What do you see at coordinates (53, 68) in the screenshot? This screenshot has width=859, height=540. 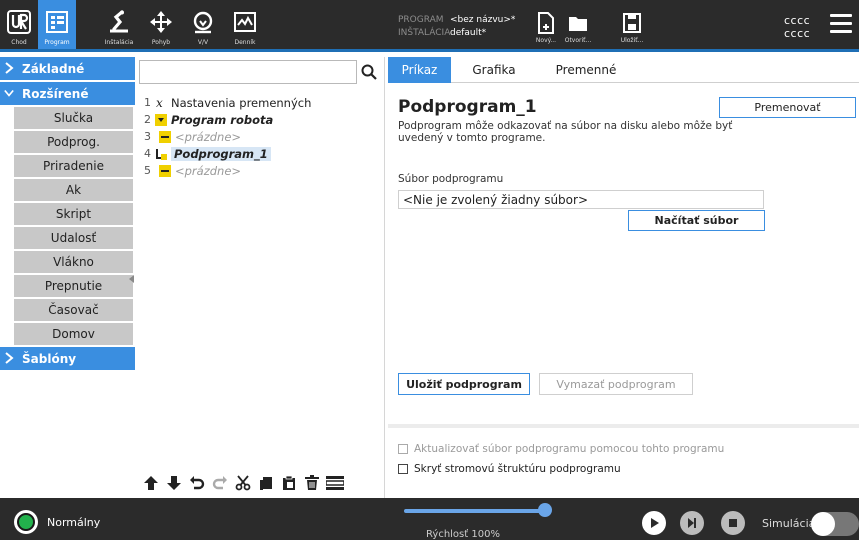 I see `category-basic-label: Základné` at bounding box center [53, 68].